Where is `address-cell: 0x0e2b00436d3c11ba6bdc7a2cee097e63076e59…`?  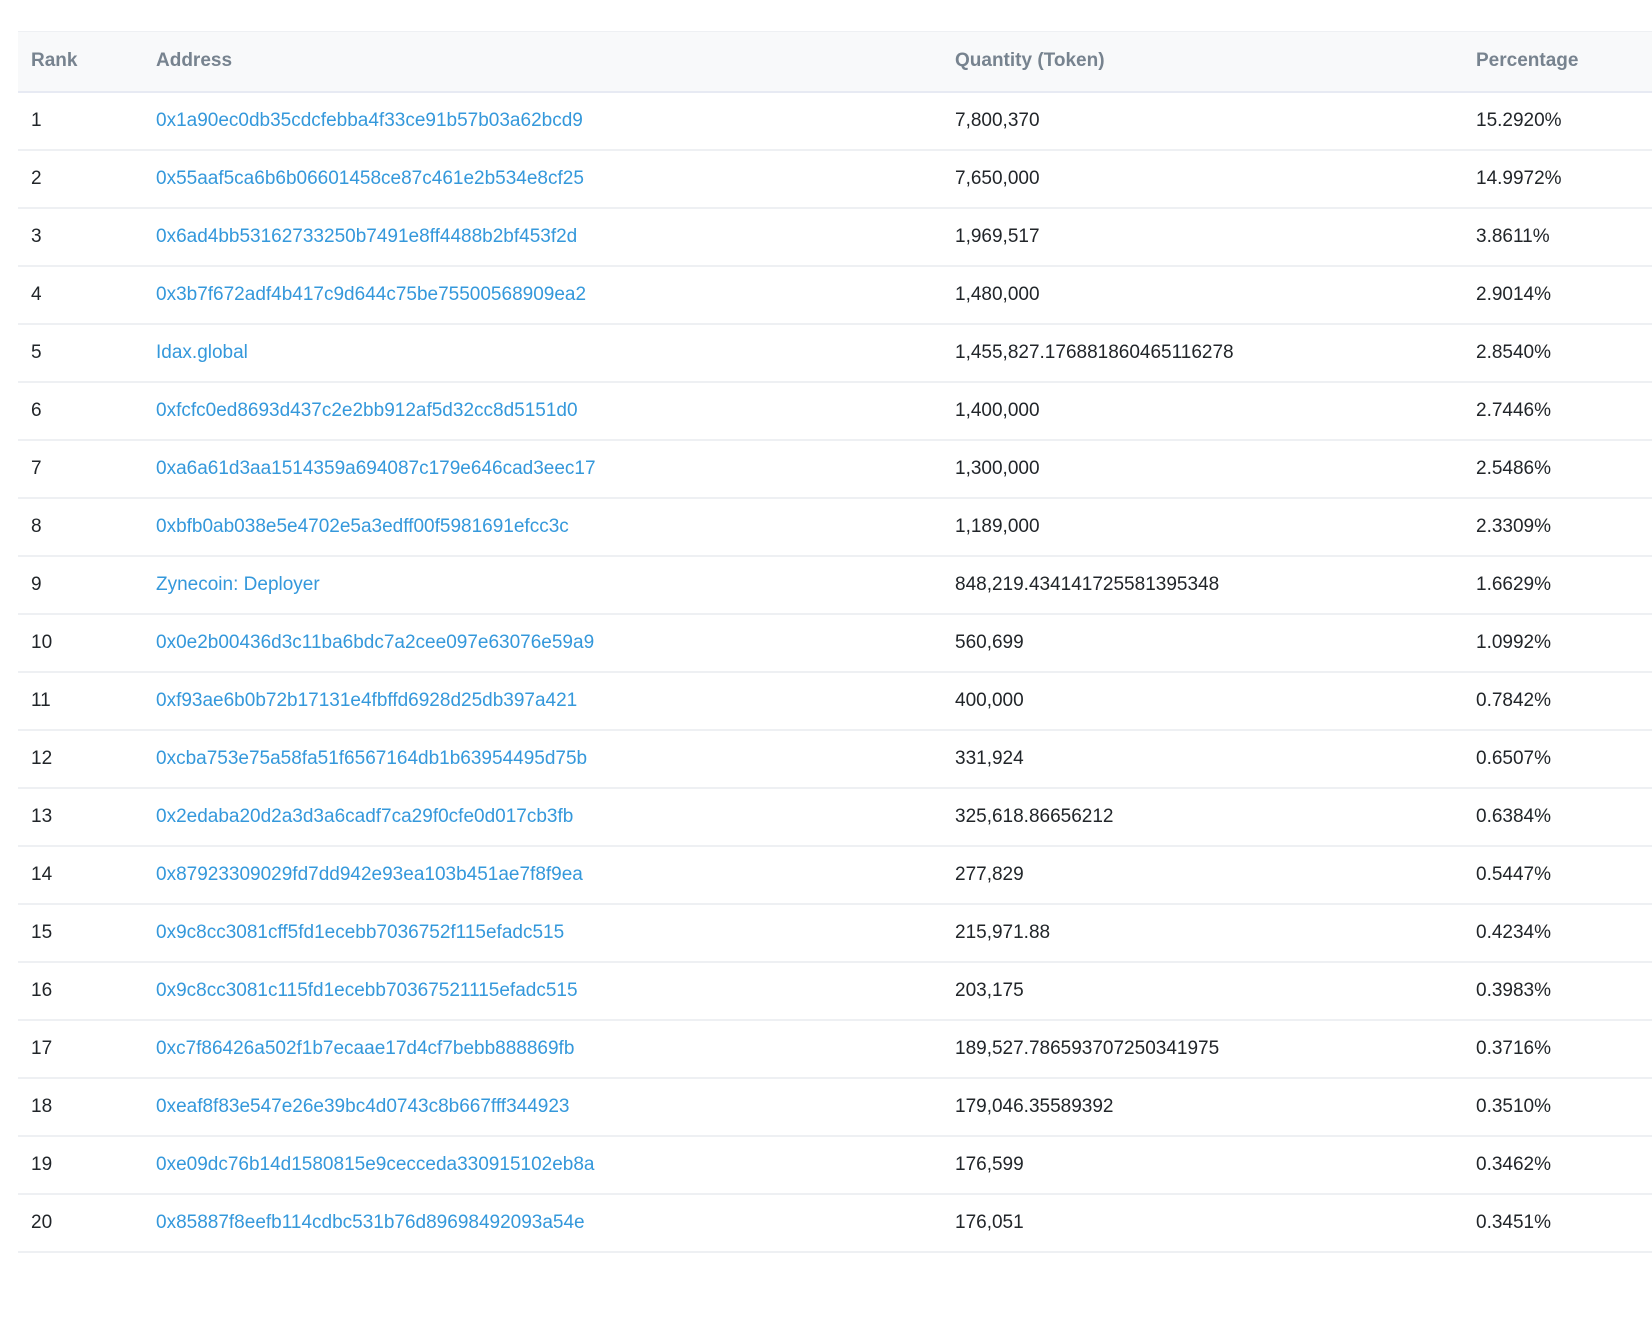 address-cell: 0x0e2b00436d3c11ba6bdc7a2cee097e63076e59… is located at coordinates (542, 643).